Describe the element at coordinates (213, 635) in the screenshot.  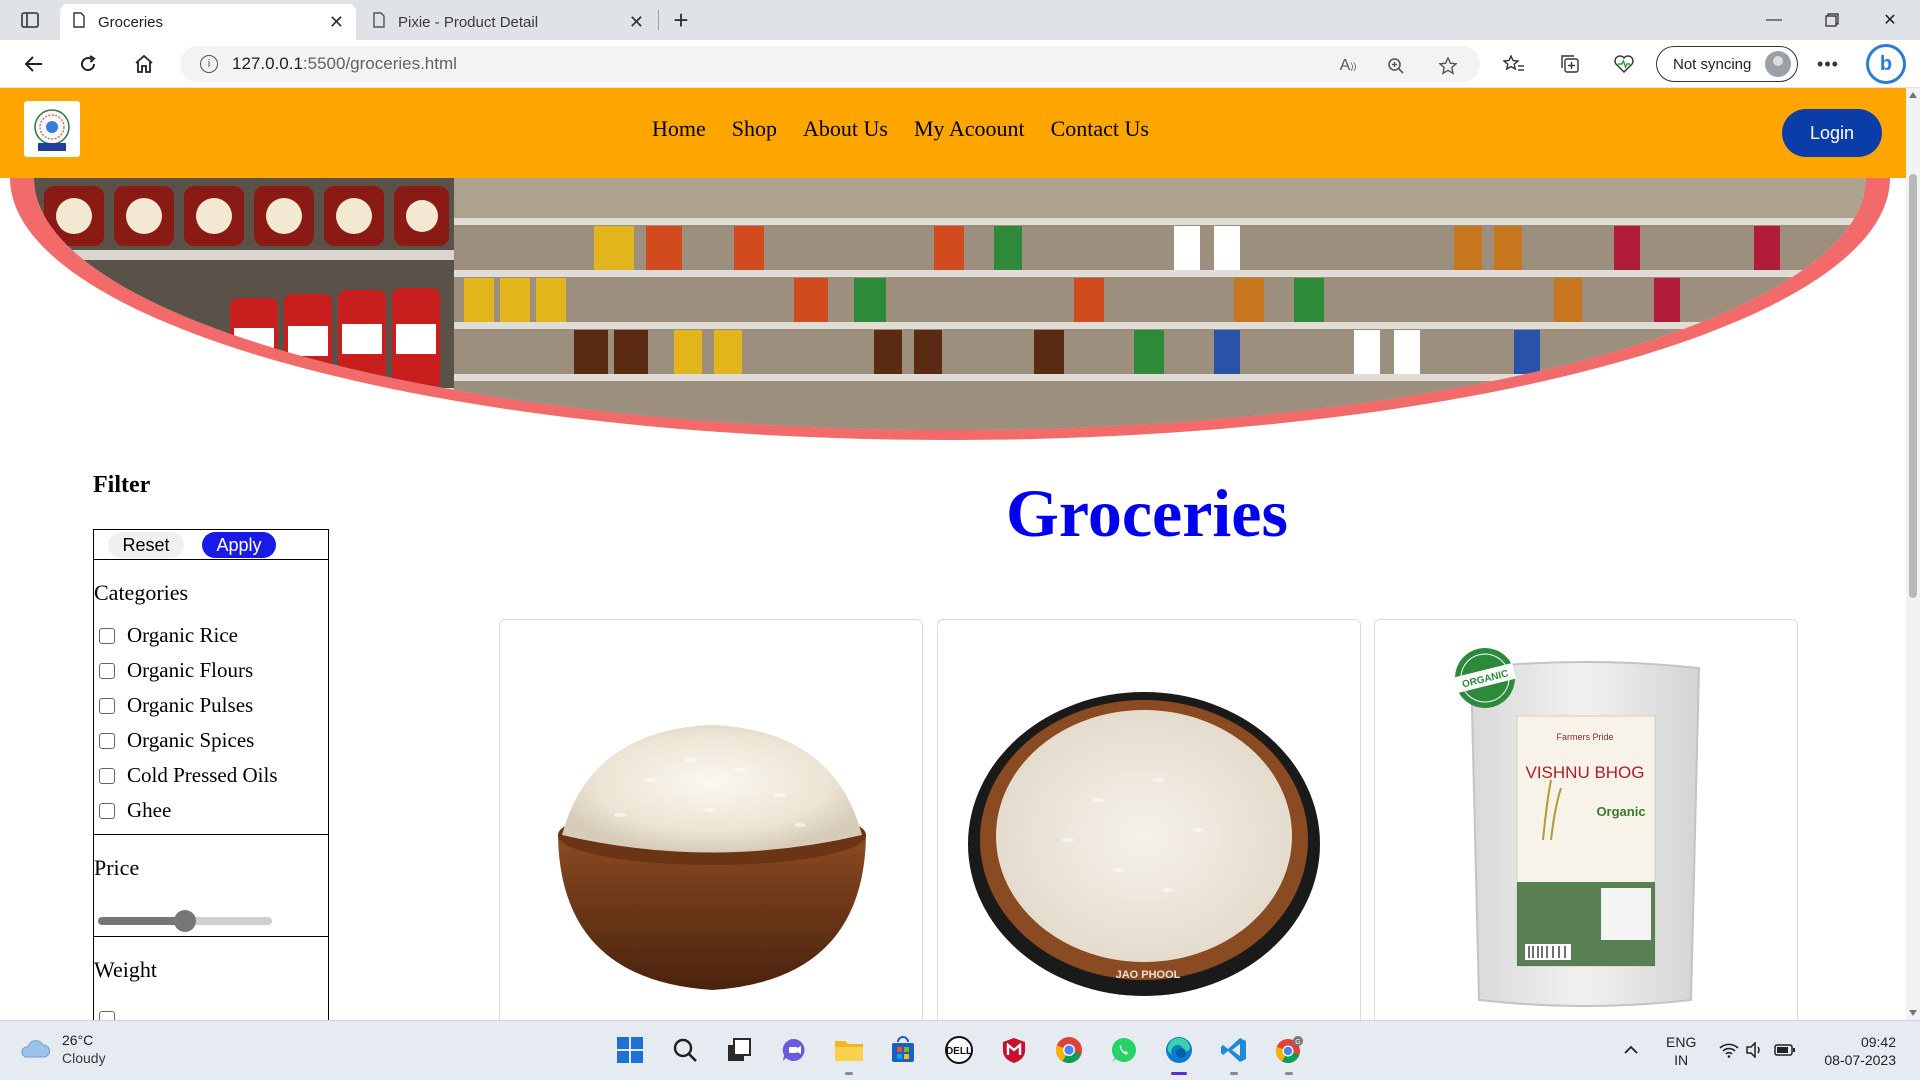
I see `category-item: Organic Rice` at that location.